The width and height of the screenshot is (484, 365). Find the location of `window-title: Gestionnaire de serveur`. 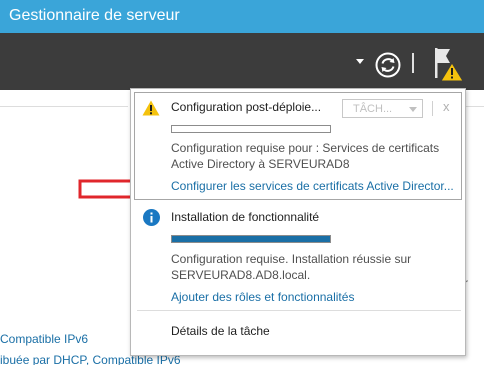

window-title: Gestionnaire de serveur is located at coordinates (94, 15).